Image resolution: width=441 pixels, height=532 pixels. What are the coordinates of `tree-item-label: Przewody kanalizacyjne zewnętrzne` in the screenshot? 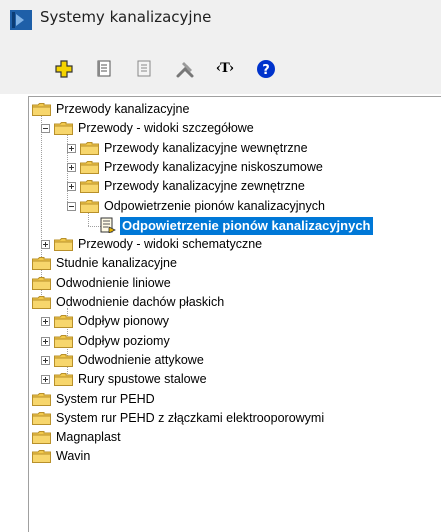 It's located at (204, 186).